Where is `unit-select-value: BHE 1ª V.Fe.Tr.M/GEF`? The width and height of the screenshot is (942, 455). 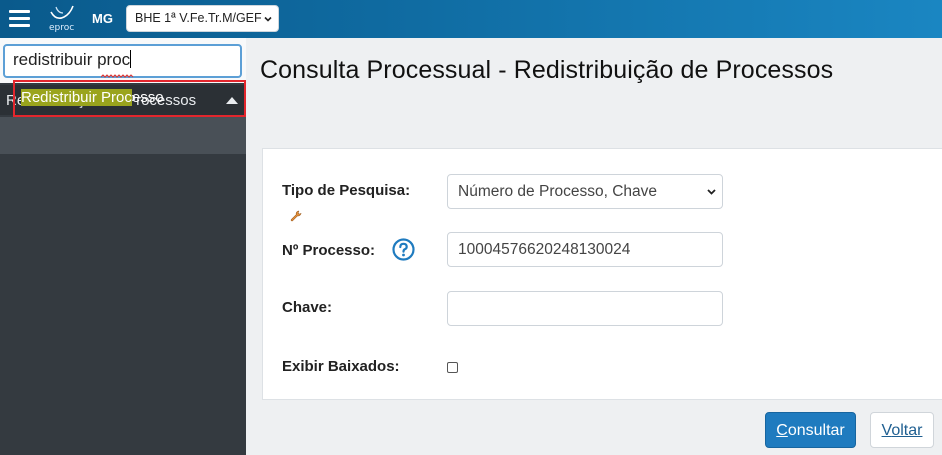 unit-select-value: BHE 1ª V.Fe.Tr.M/GEF is located at coordinates (198, 18).